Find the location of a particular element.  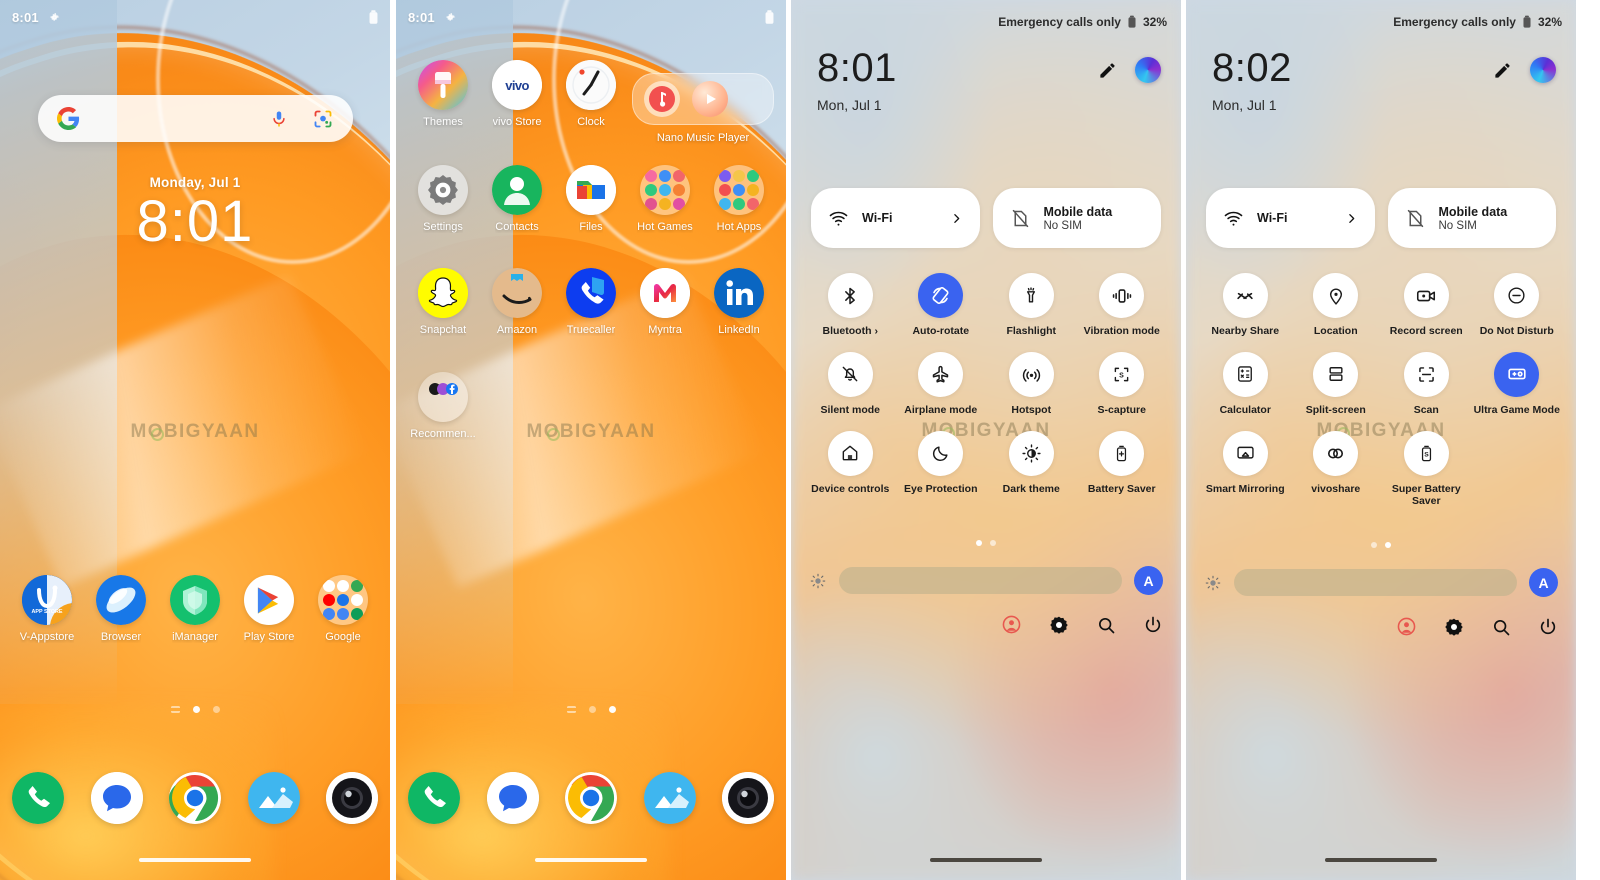

app-settings: Settings is located at coordinates (443, 199).